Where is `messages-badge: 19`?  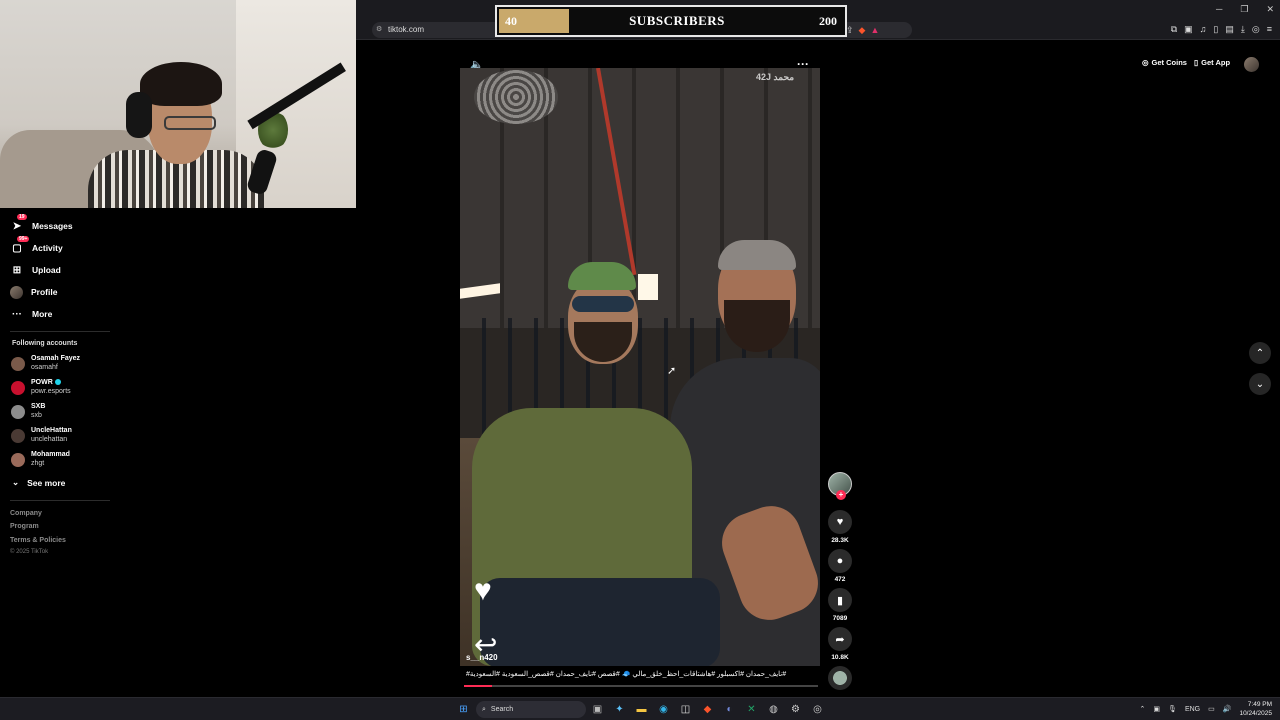
messages-badge: 19 is located at coordinates (22, 217).